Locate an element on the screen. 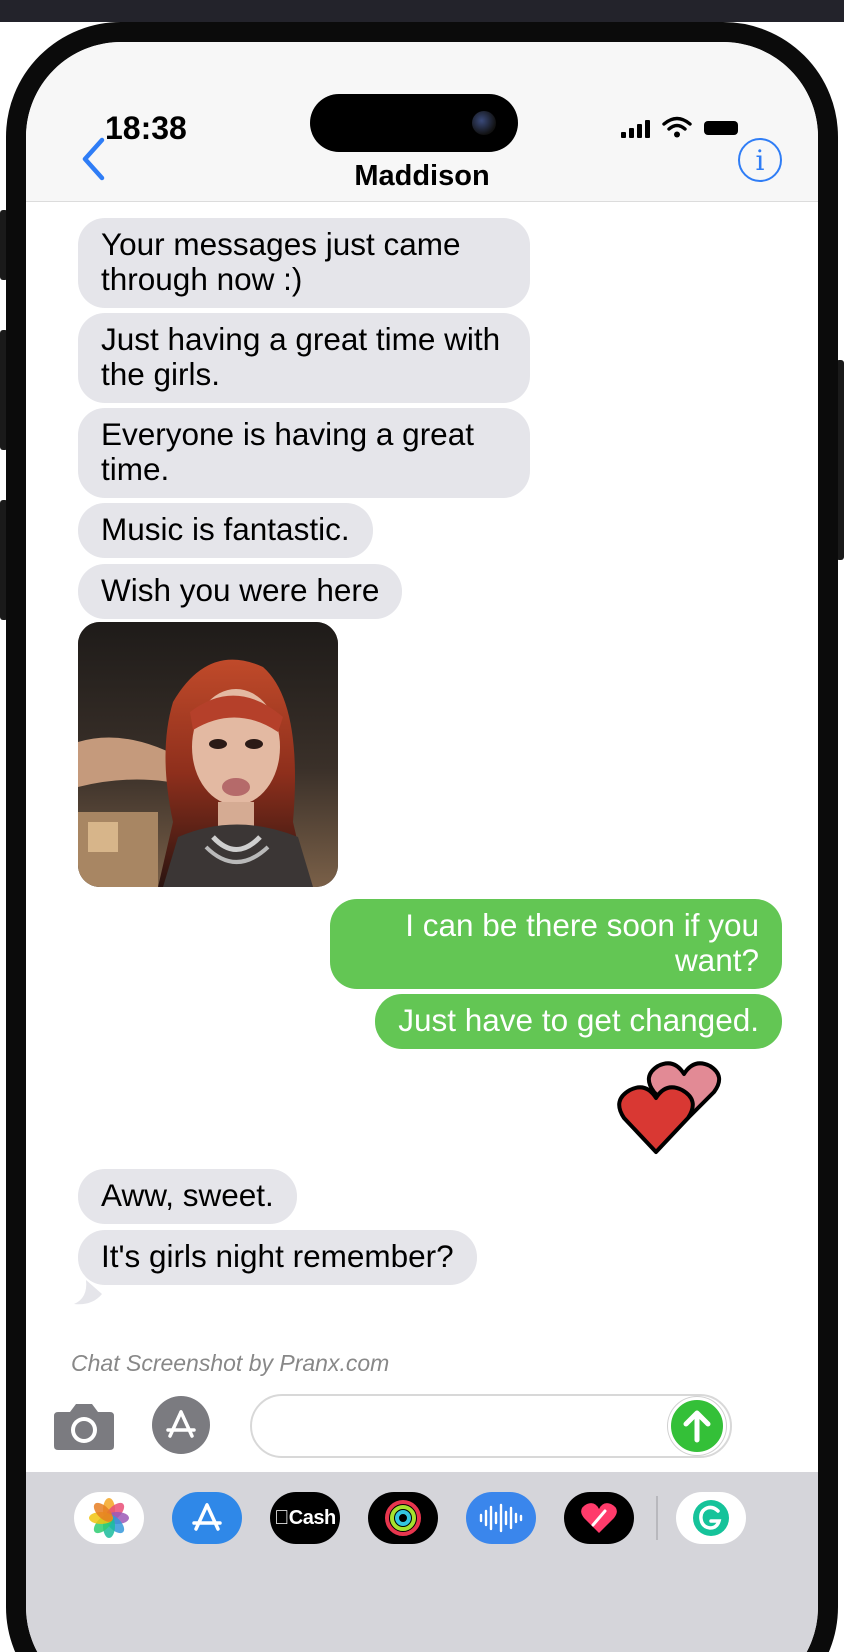 This screenshot has height=1652, width=844. two-hearts-icon is located at coordinates (669, 1110).